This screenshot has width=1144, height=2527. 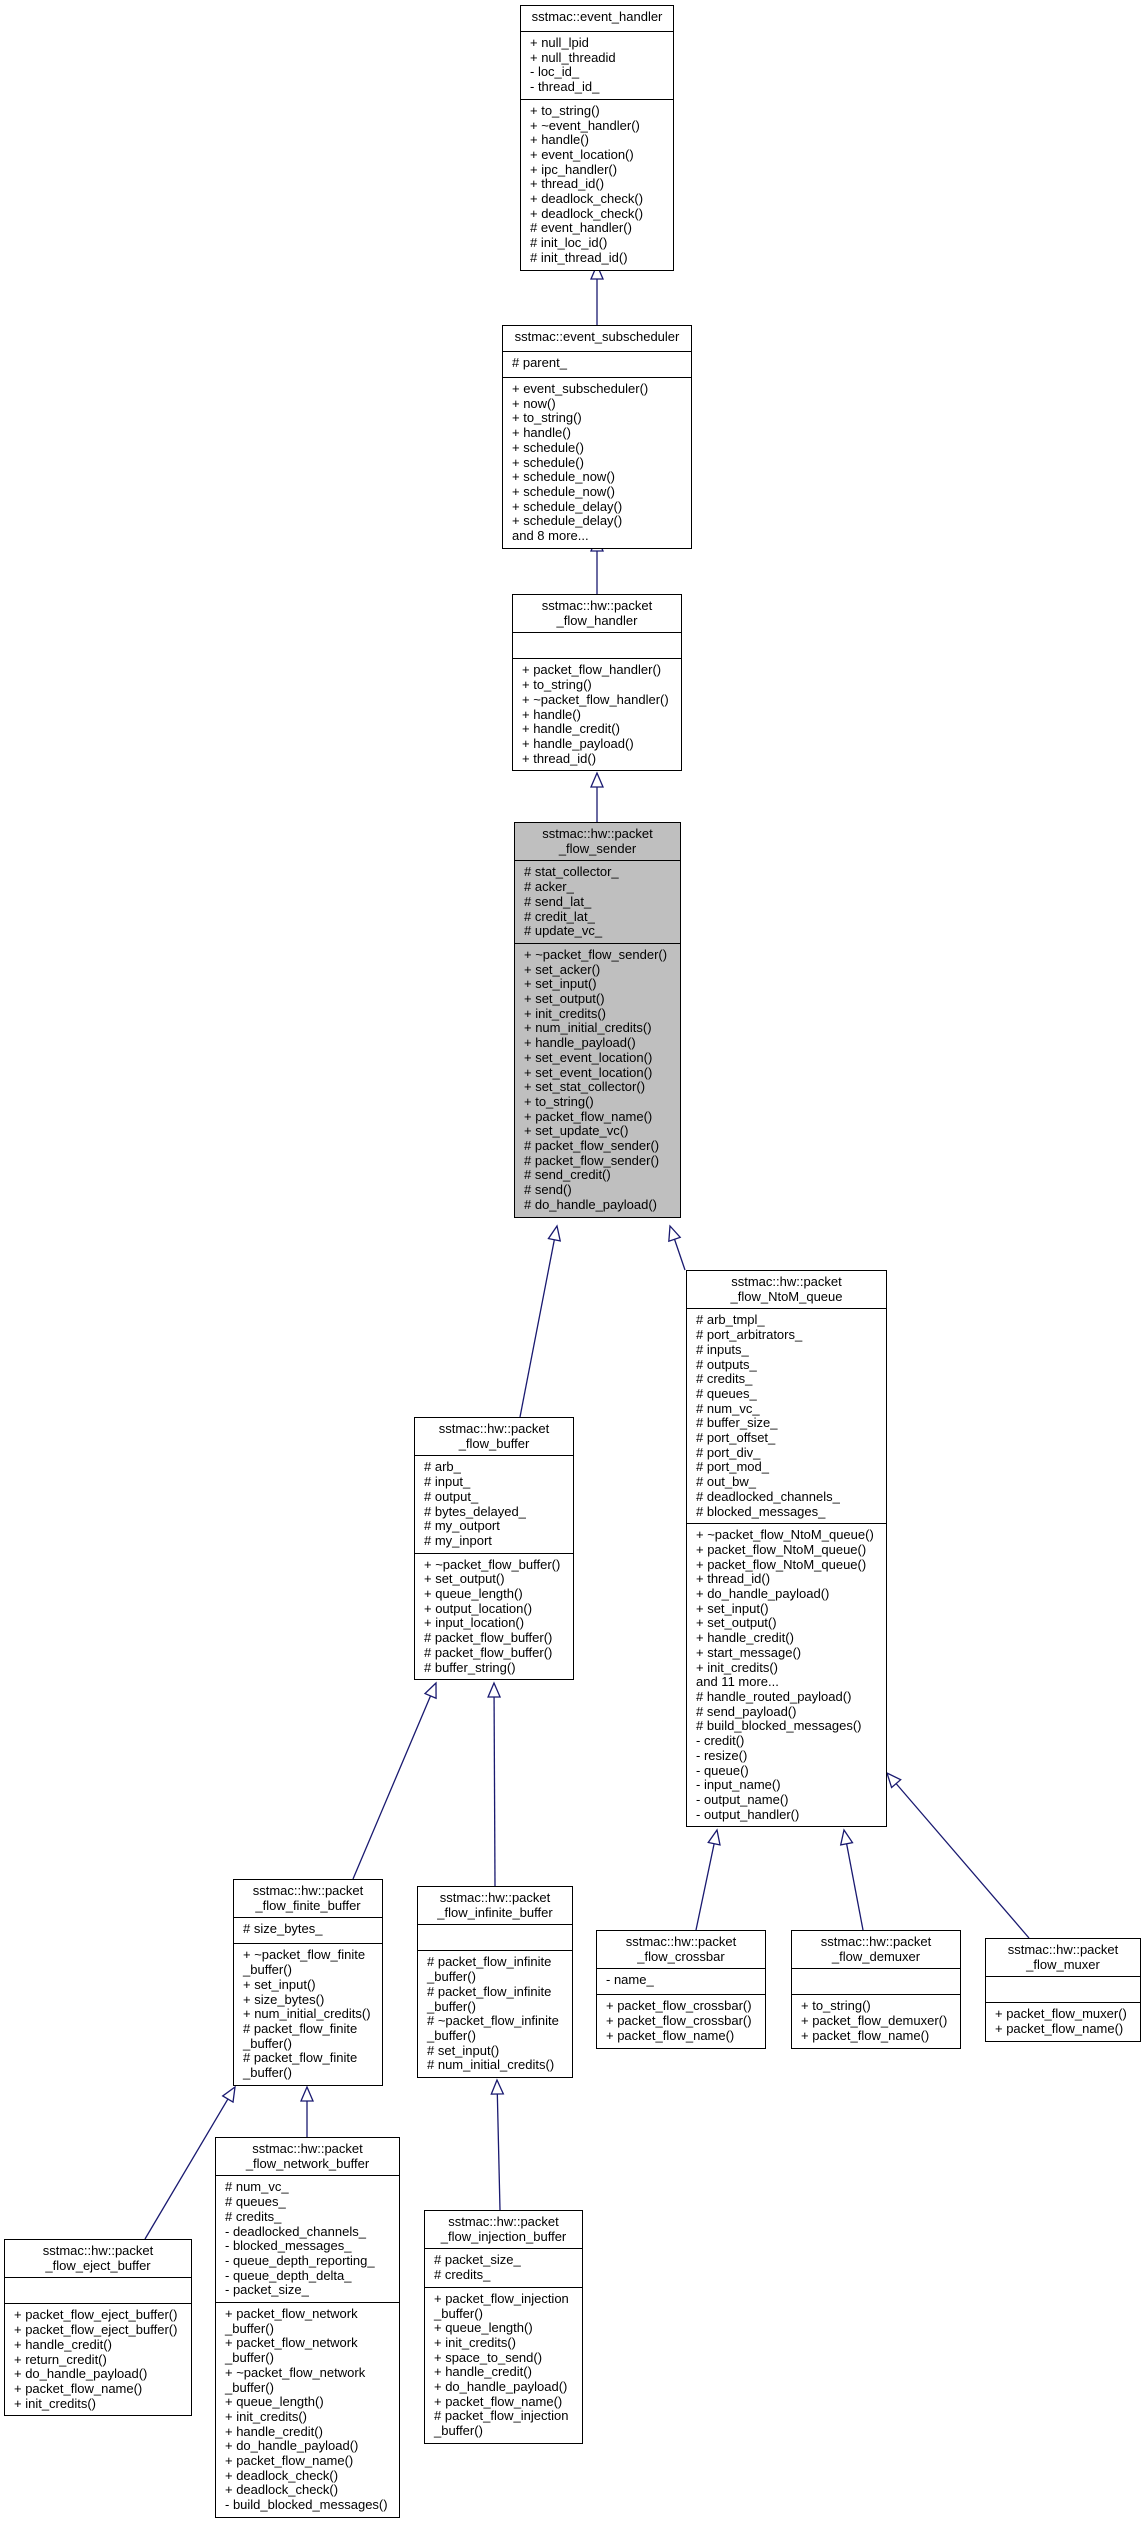 What do you see at coordinates (786, 1297) in the screenshot?
I see `class-name: _flow_NtoM_queue` at bounding box center [786, 1297].